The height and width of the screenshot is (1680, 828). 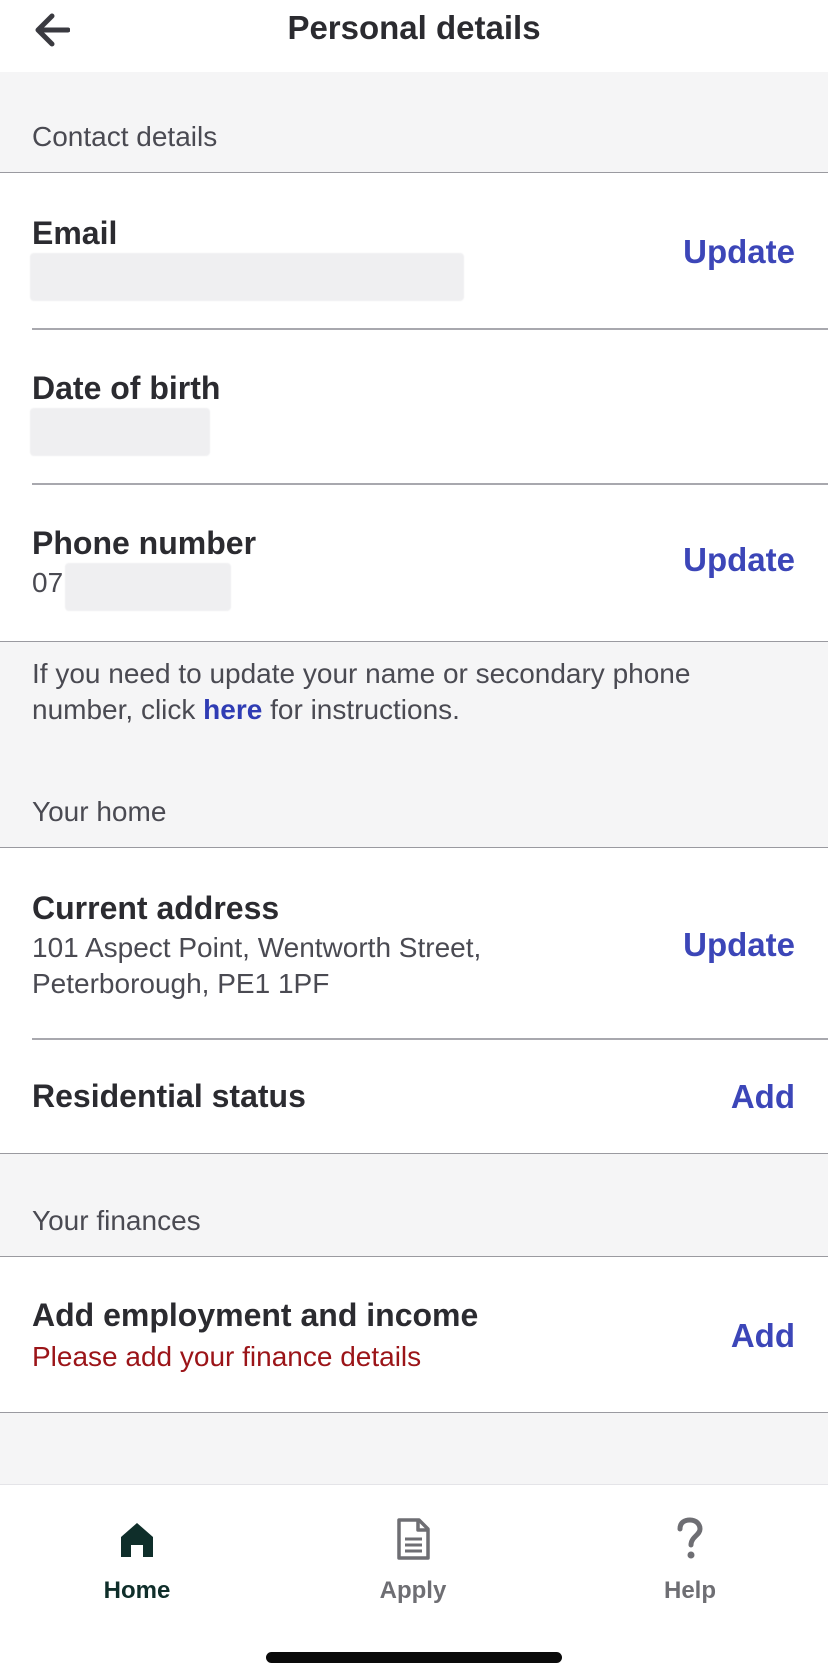 I want to click on tab-apply: Apply, so click(x=413, y=1560).